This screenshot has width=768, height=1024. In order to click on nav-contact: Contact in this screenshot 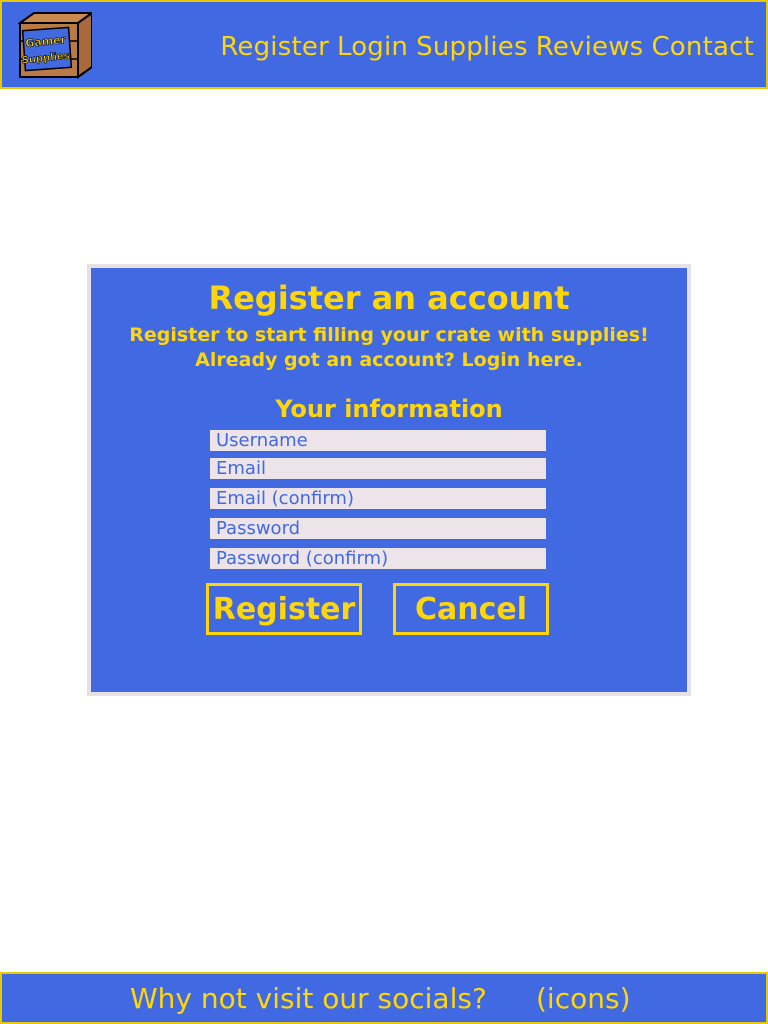, I will do `click(702, 47)`.